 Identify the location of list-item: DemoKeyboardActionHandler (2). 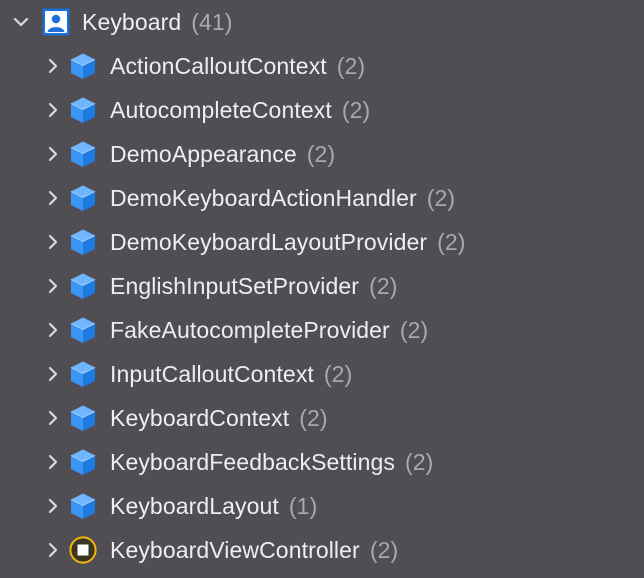
(322, 198).